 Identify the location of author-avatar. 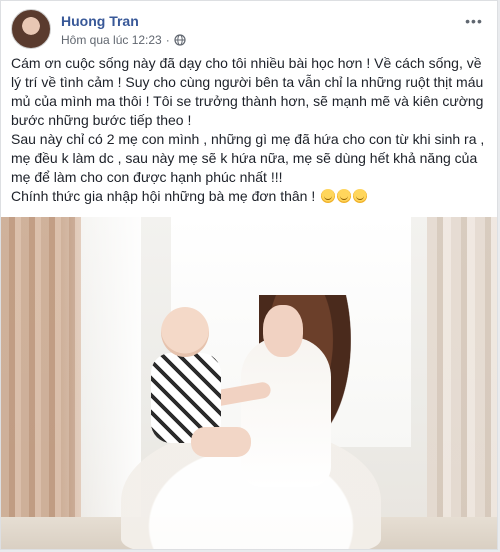
(31, 29).